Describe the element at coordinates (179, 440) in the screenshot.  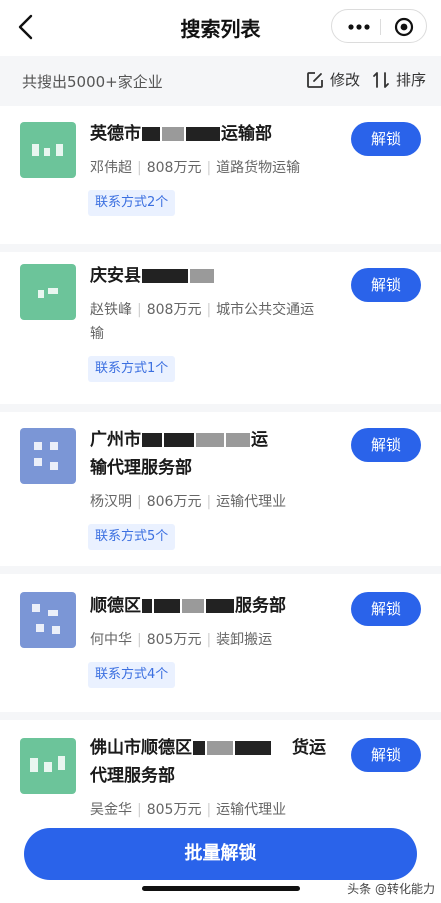
I see `company-name: 广州市运` at that location.